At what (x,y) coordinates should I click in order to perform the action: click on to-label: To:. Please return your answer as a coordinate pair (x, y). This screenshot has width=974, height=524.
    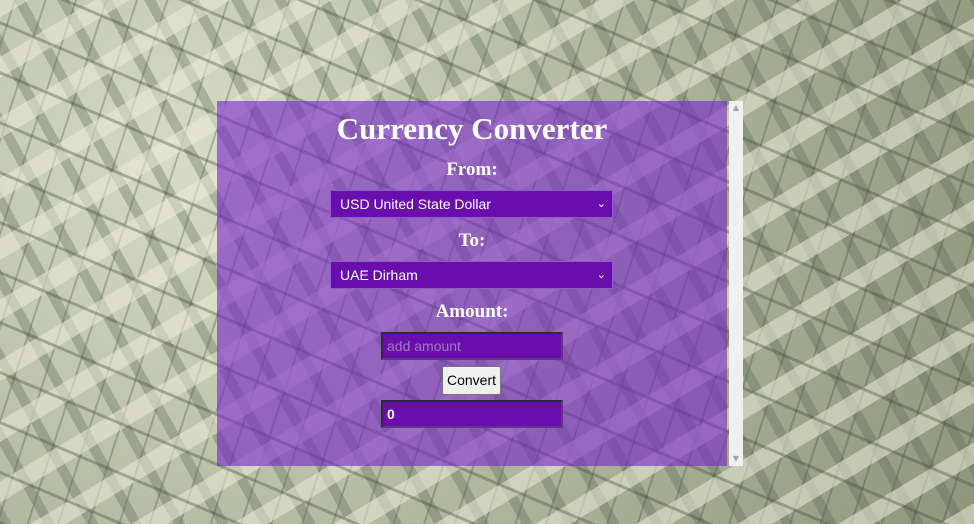
    Looking at the image, I should click on (472, 240).